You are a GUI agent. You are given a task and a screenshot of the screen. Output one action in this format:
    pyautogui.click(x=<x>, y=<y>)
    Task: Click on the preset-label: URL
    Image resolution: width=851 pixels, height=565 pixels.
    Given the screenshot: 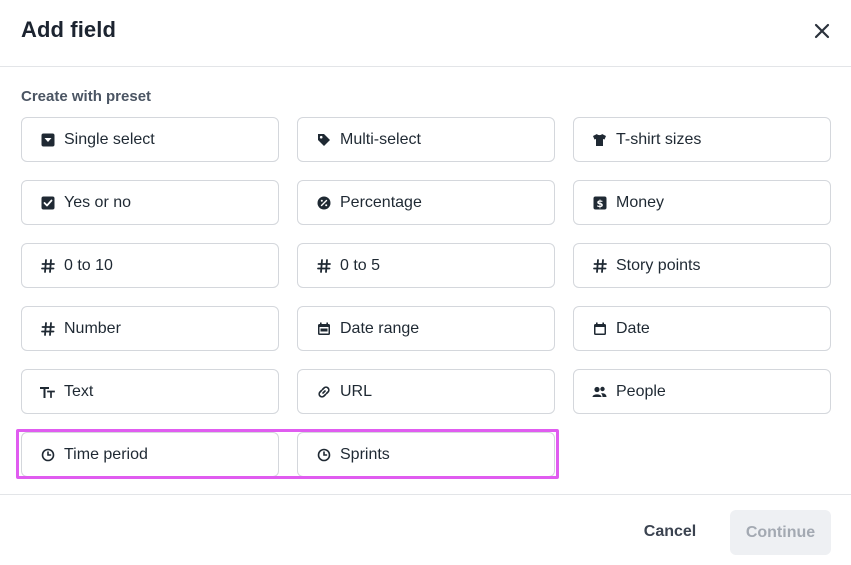 What is the action you would take?
    pyautogui.click(x=356, y=391)
    